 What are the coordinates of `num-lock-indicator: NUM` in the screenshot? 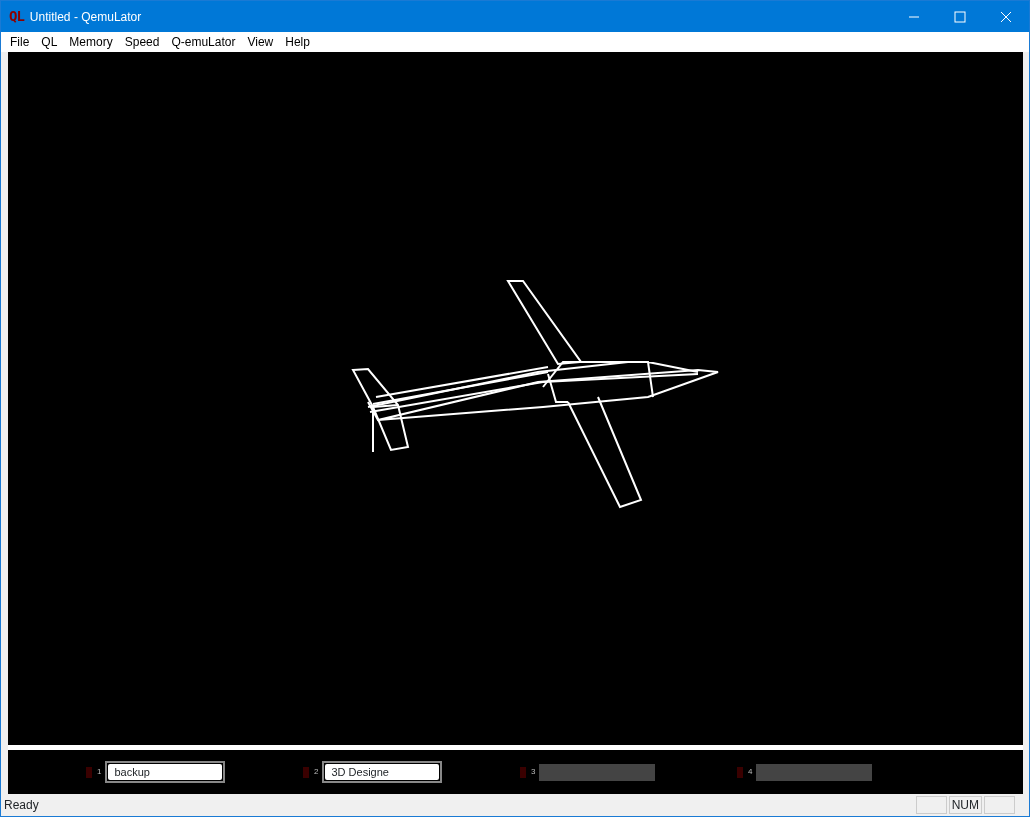 It's located at (965, 805).